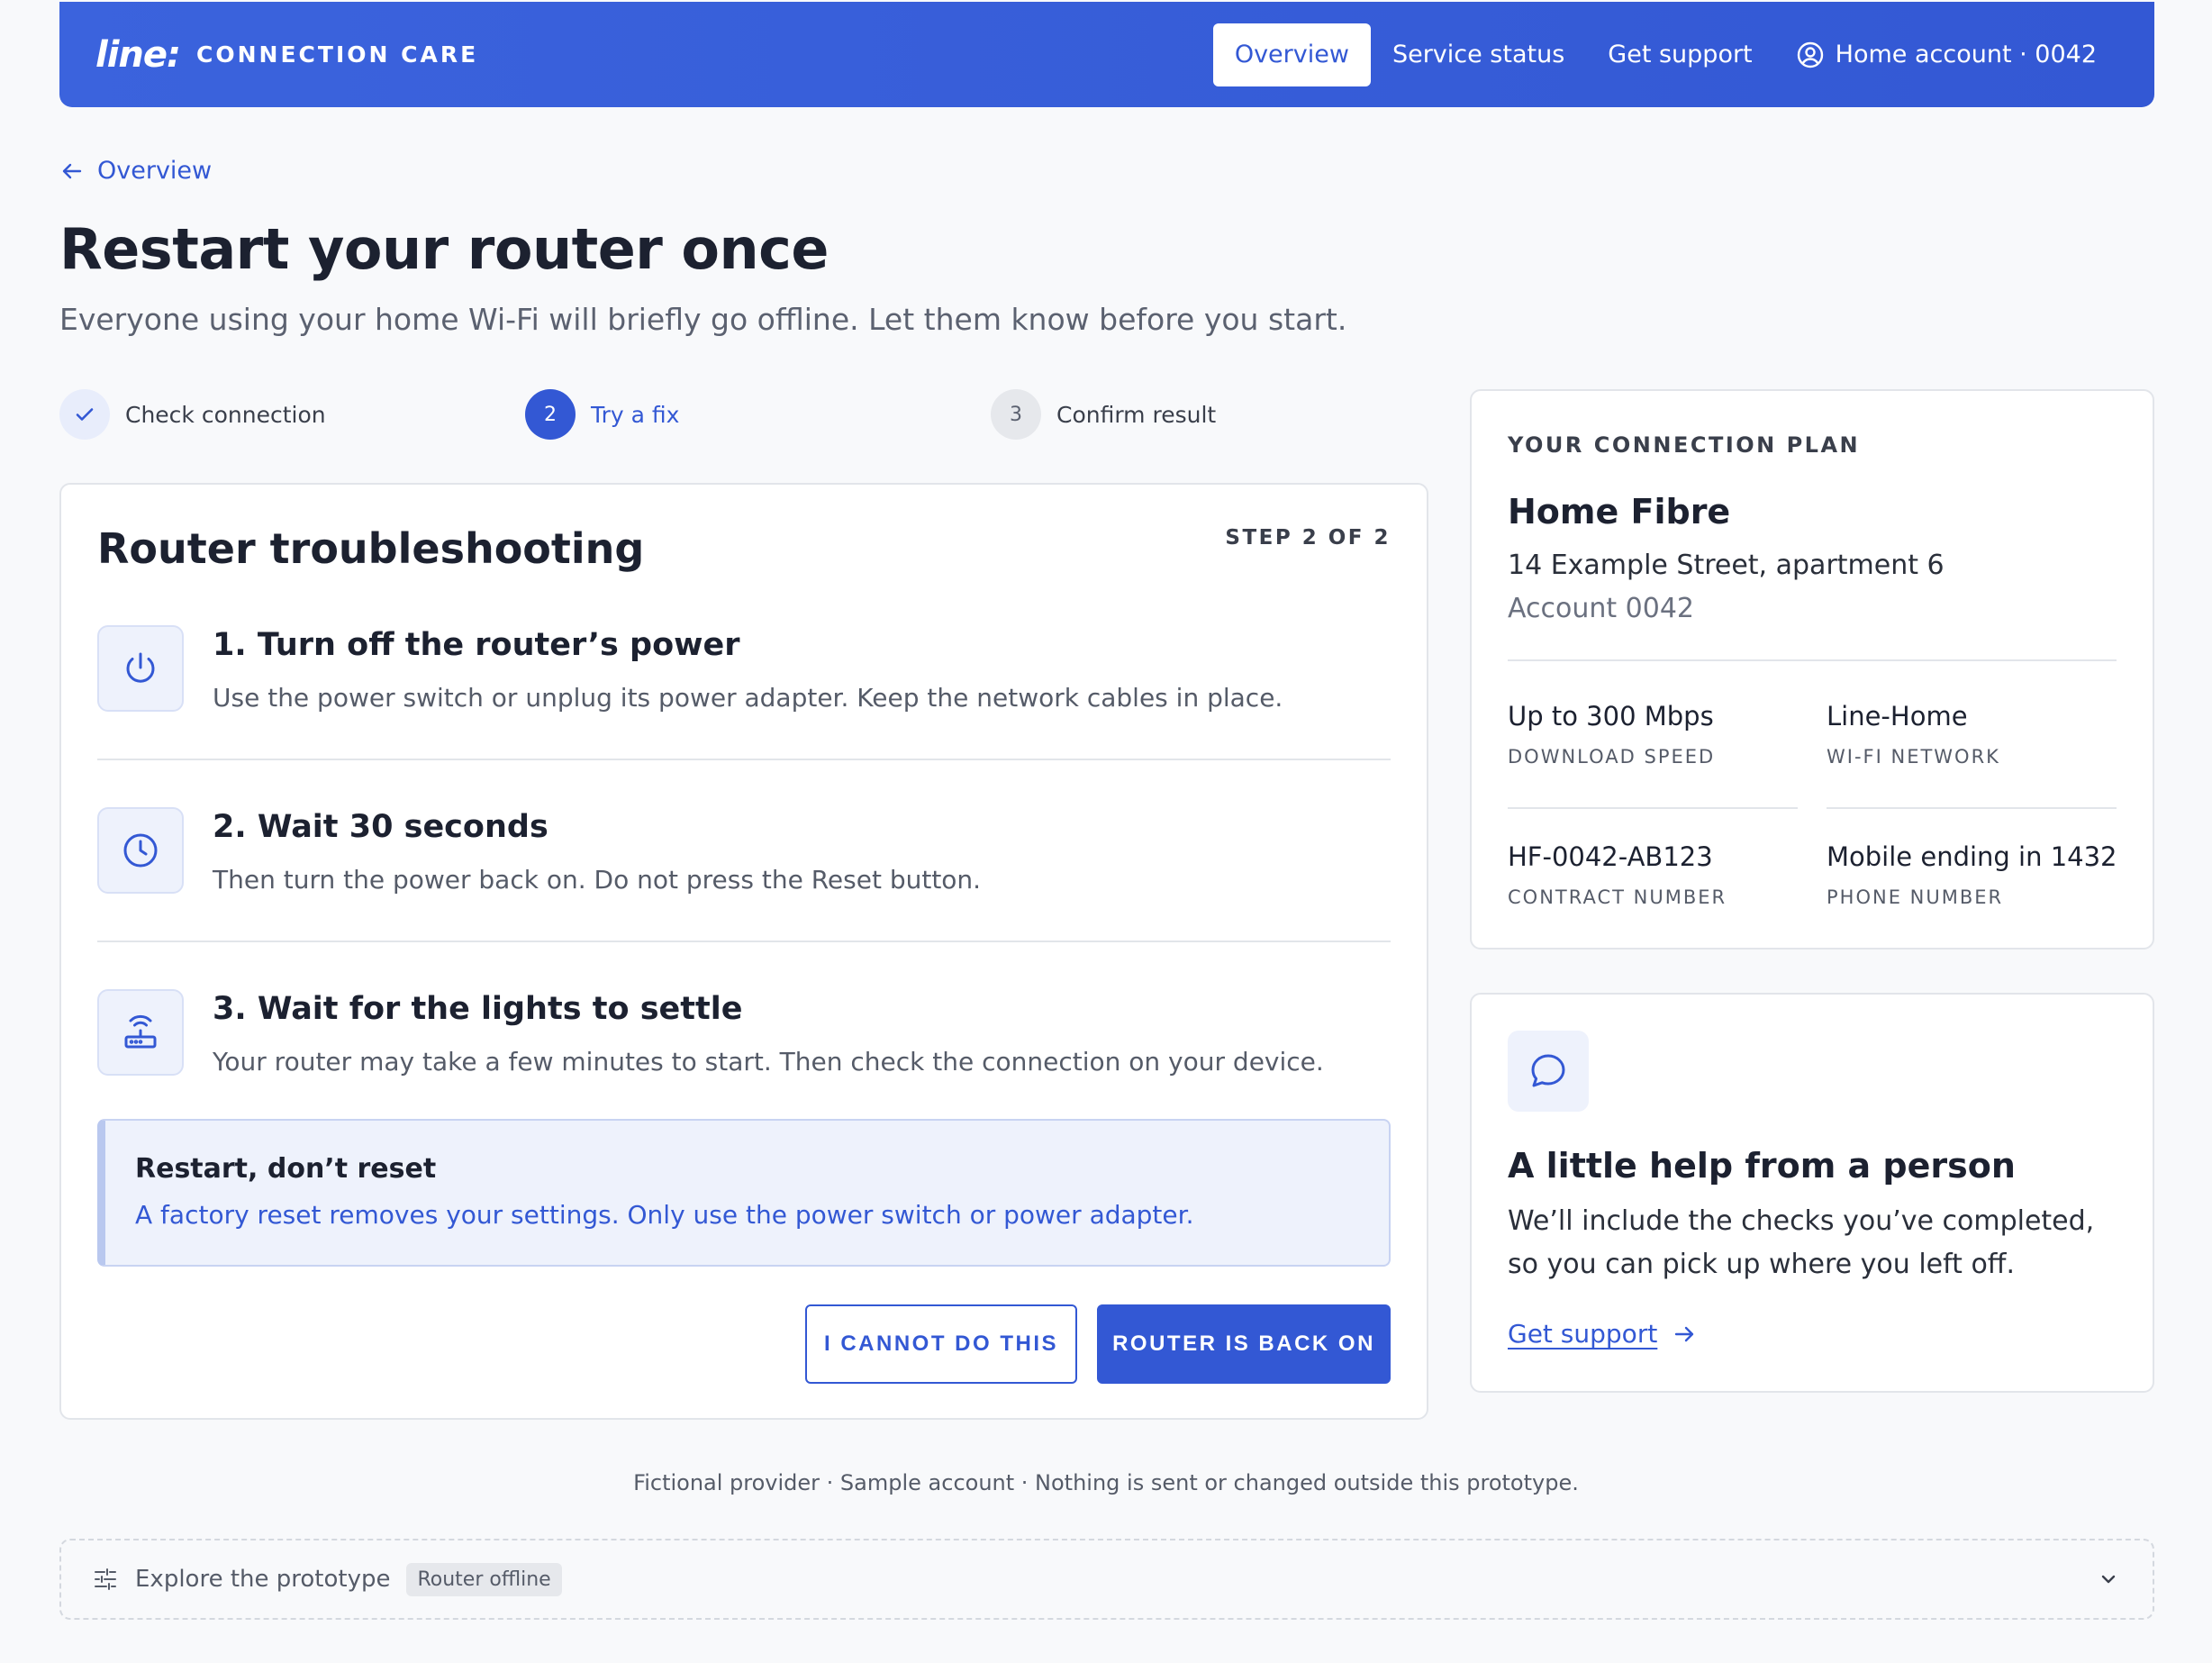  I want to click on chevron-down-icon, so click(2108, 1579).